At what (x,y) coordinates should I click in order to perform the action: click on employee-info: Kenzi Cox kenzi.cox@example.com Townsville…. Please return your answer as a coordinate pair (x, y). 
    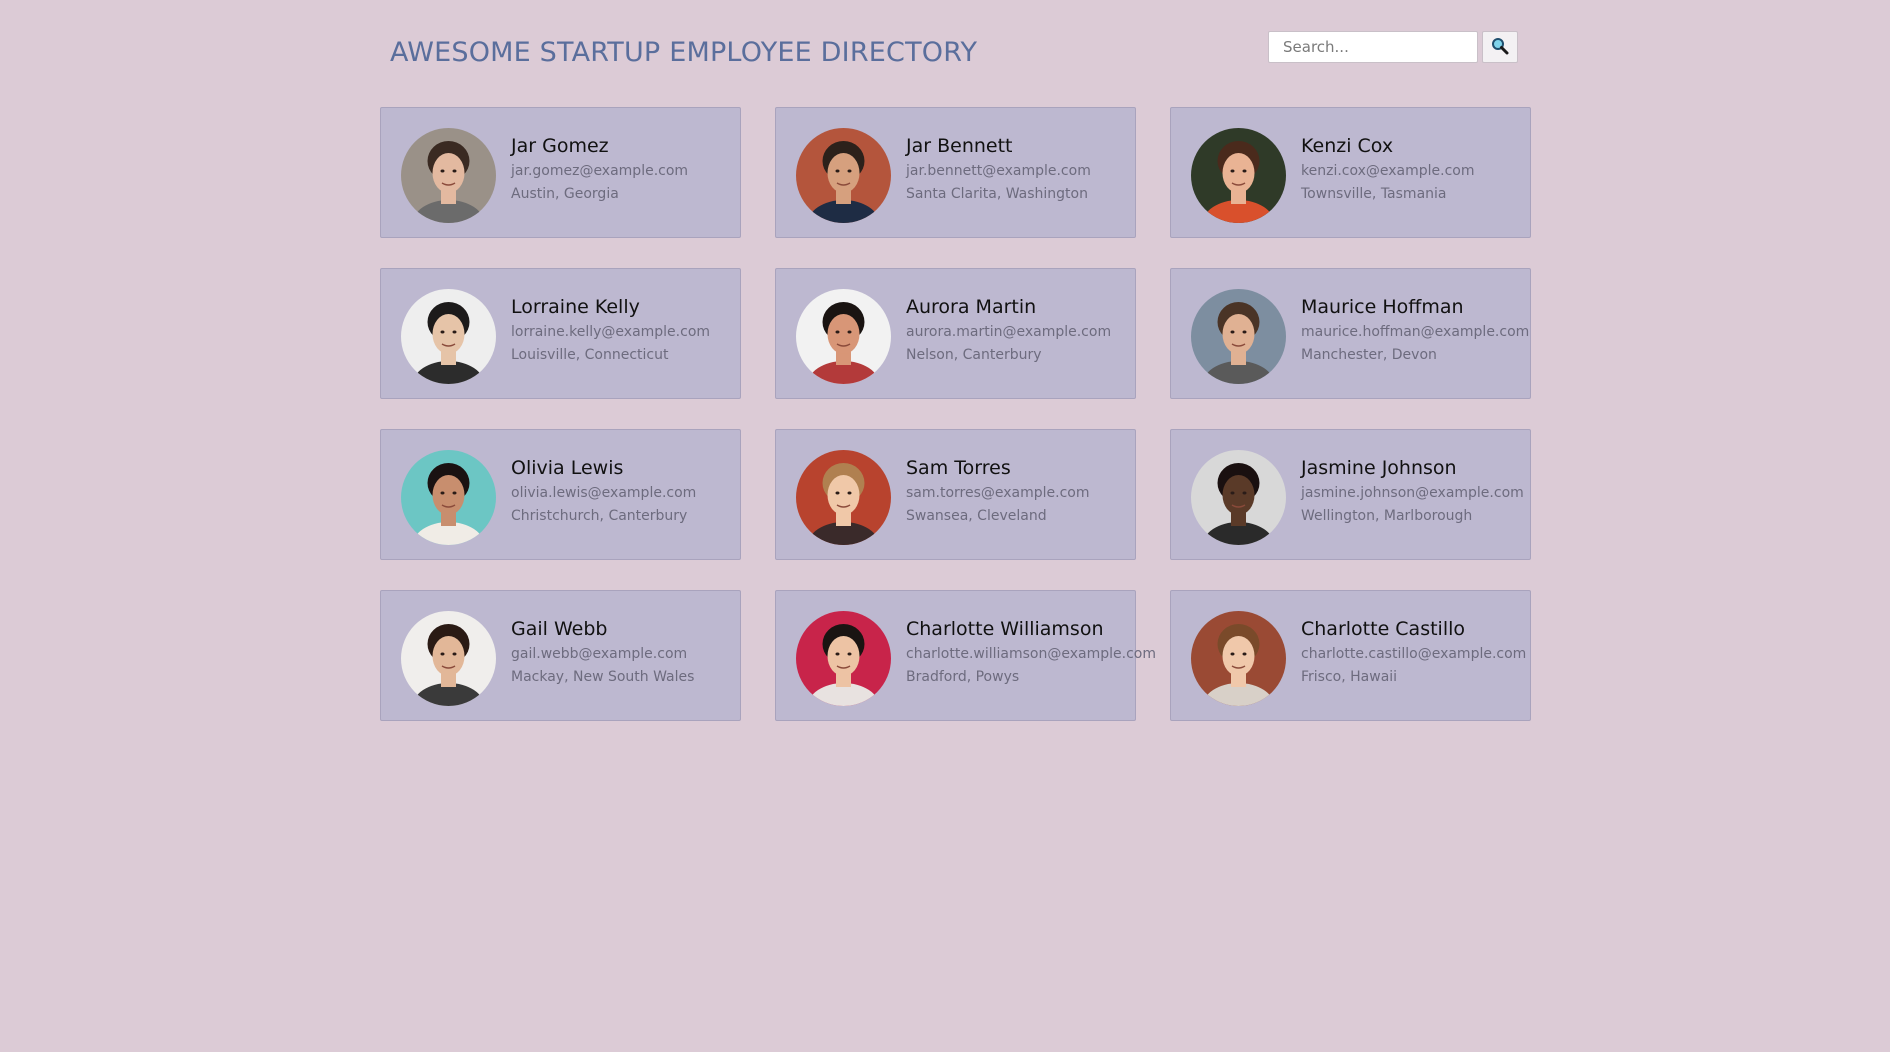
    Looking at the image, I should click on (1388, 169).